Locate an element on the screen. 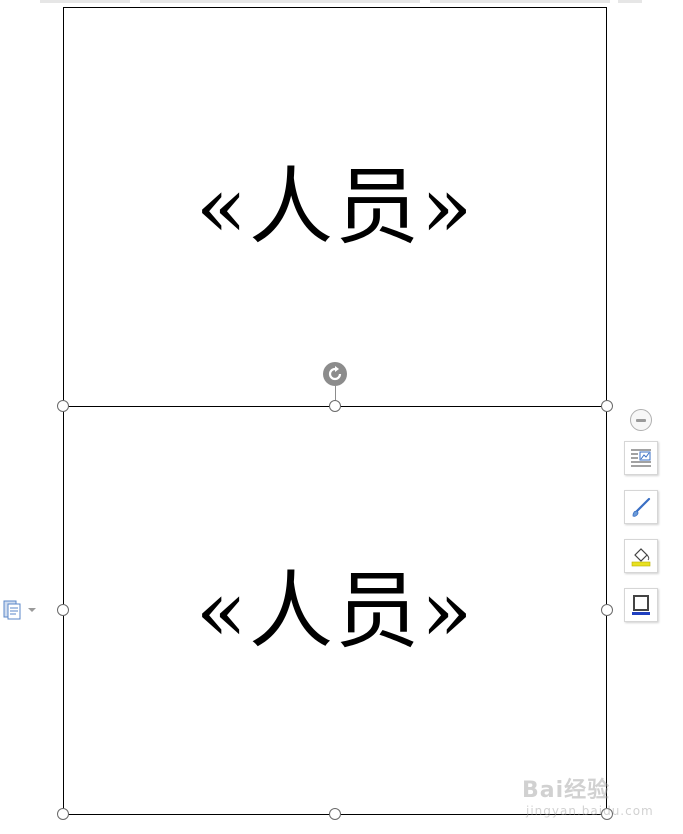  resize-handle-middle-right is located at coordinates (607, 610).